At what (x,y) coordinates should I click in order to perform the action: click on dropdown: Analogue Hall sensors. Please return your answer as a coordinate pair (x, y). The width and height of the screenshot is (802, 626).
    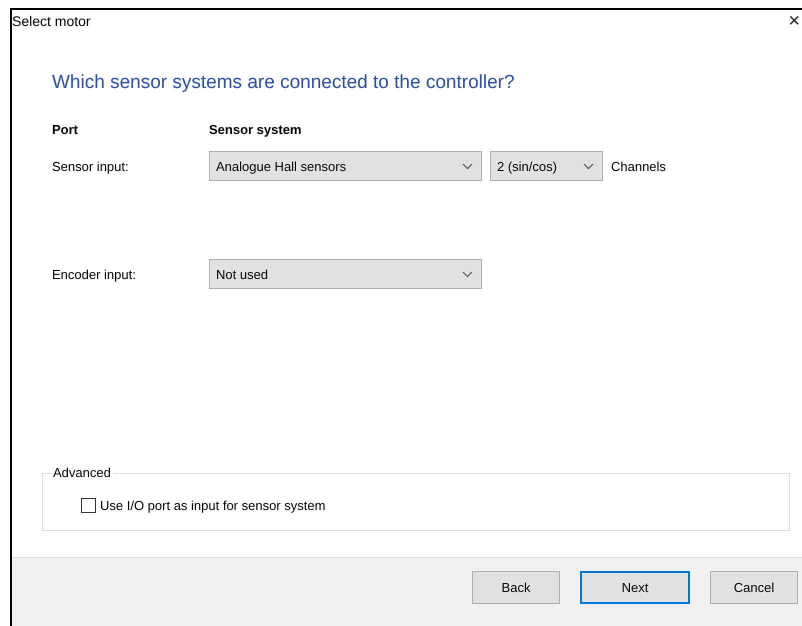
    Looking at the image, I should click on (345, 166).